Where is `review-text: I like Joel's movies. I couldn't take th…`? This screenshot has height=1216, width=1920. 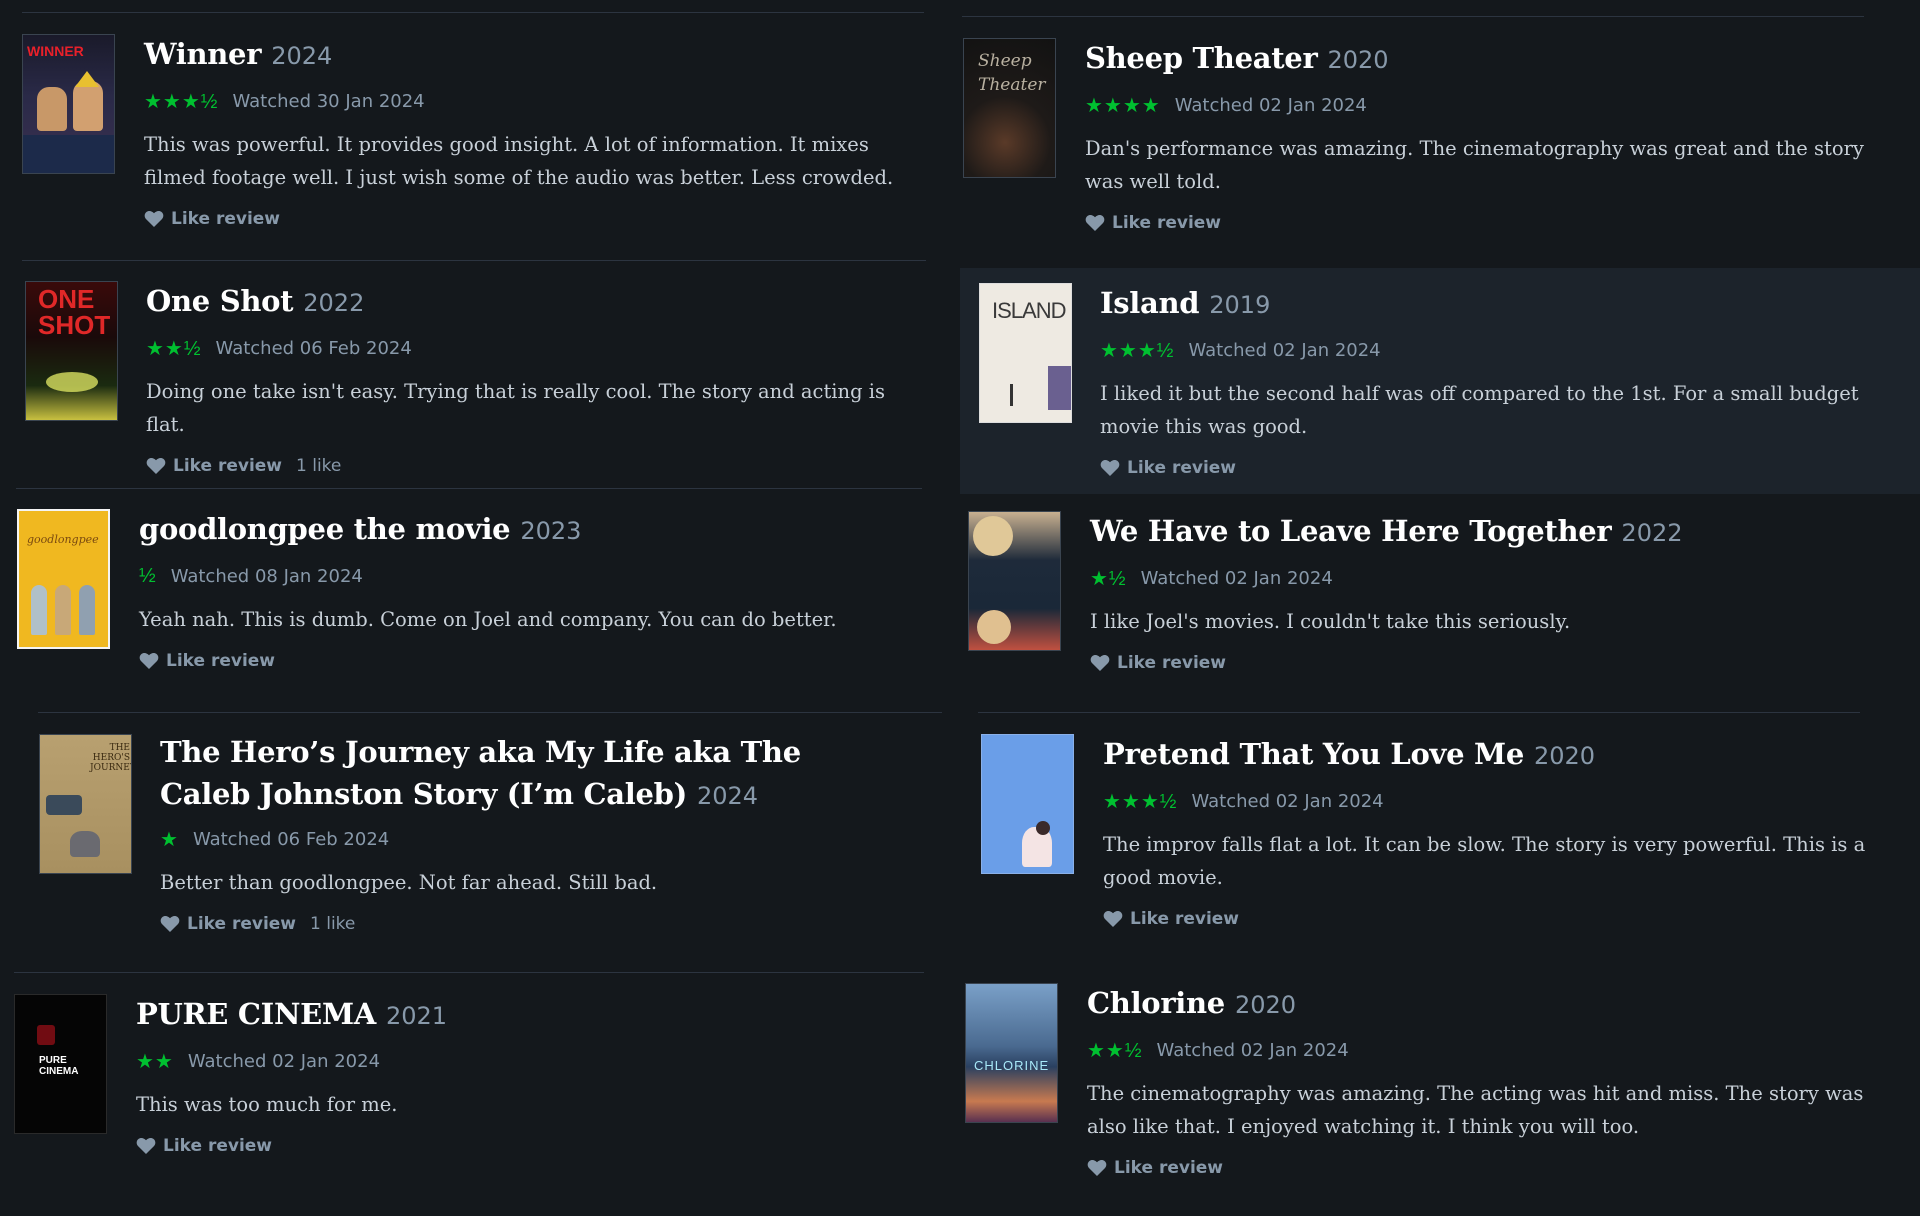 review-text: I like Joel's movies. I couldn't take th… is located at coordinates (1330, 621).